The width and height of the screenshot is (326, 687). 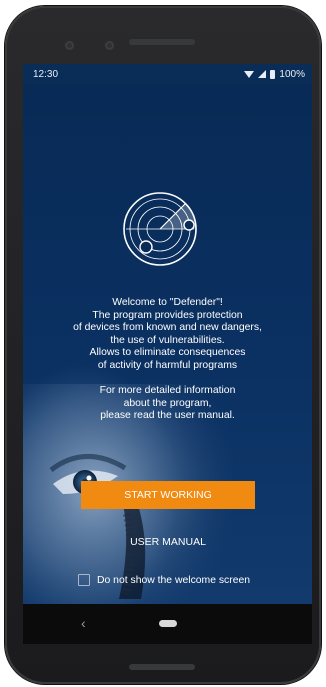 I want to click on info-line: For more detailed information, so click(x=167, y=391).